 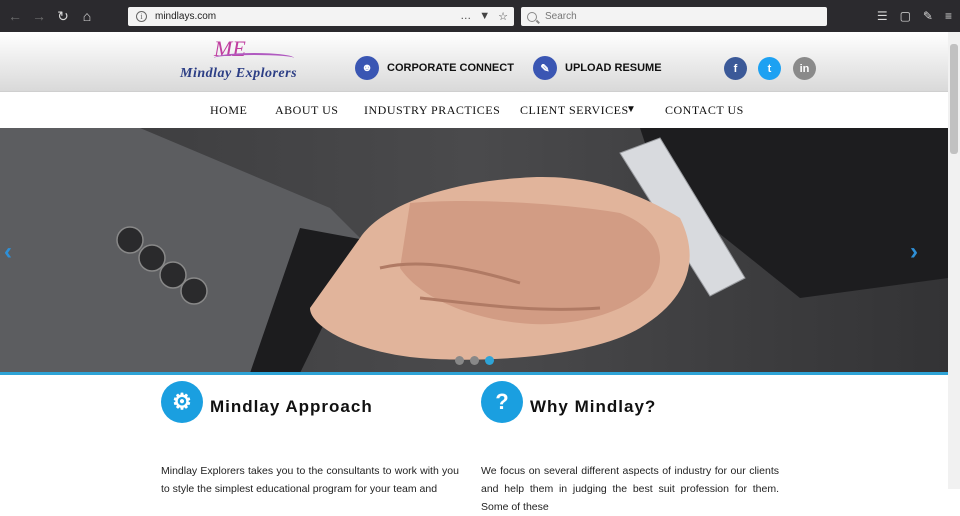 What do you see at coordinates (15, 16) in the screenshot?
I see `back-icon: ←` at bounding box center [15, 16].